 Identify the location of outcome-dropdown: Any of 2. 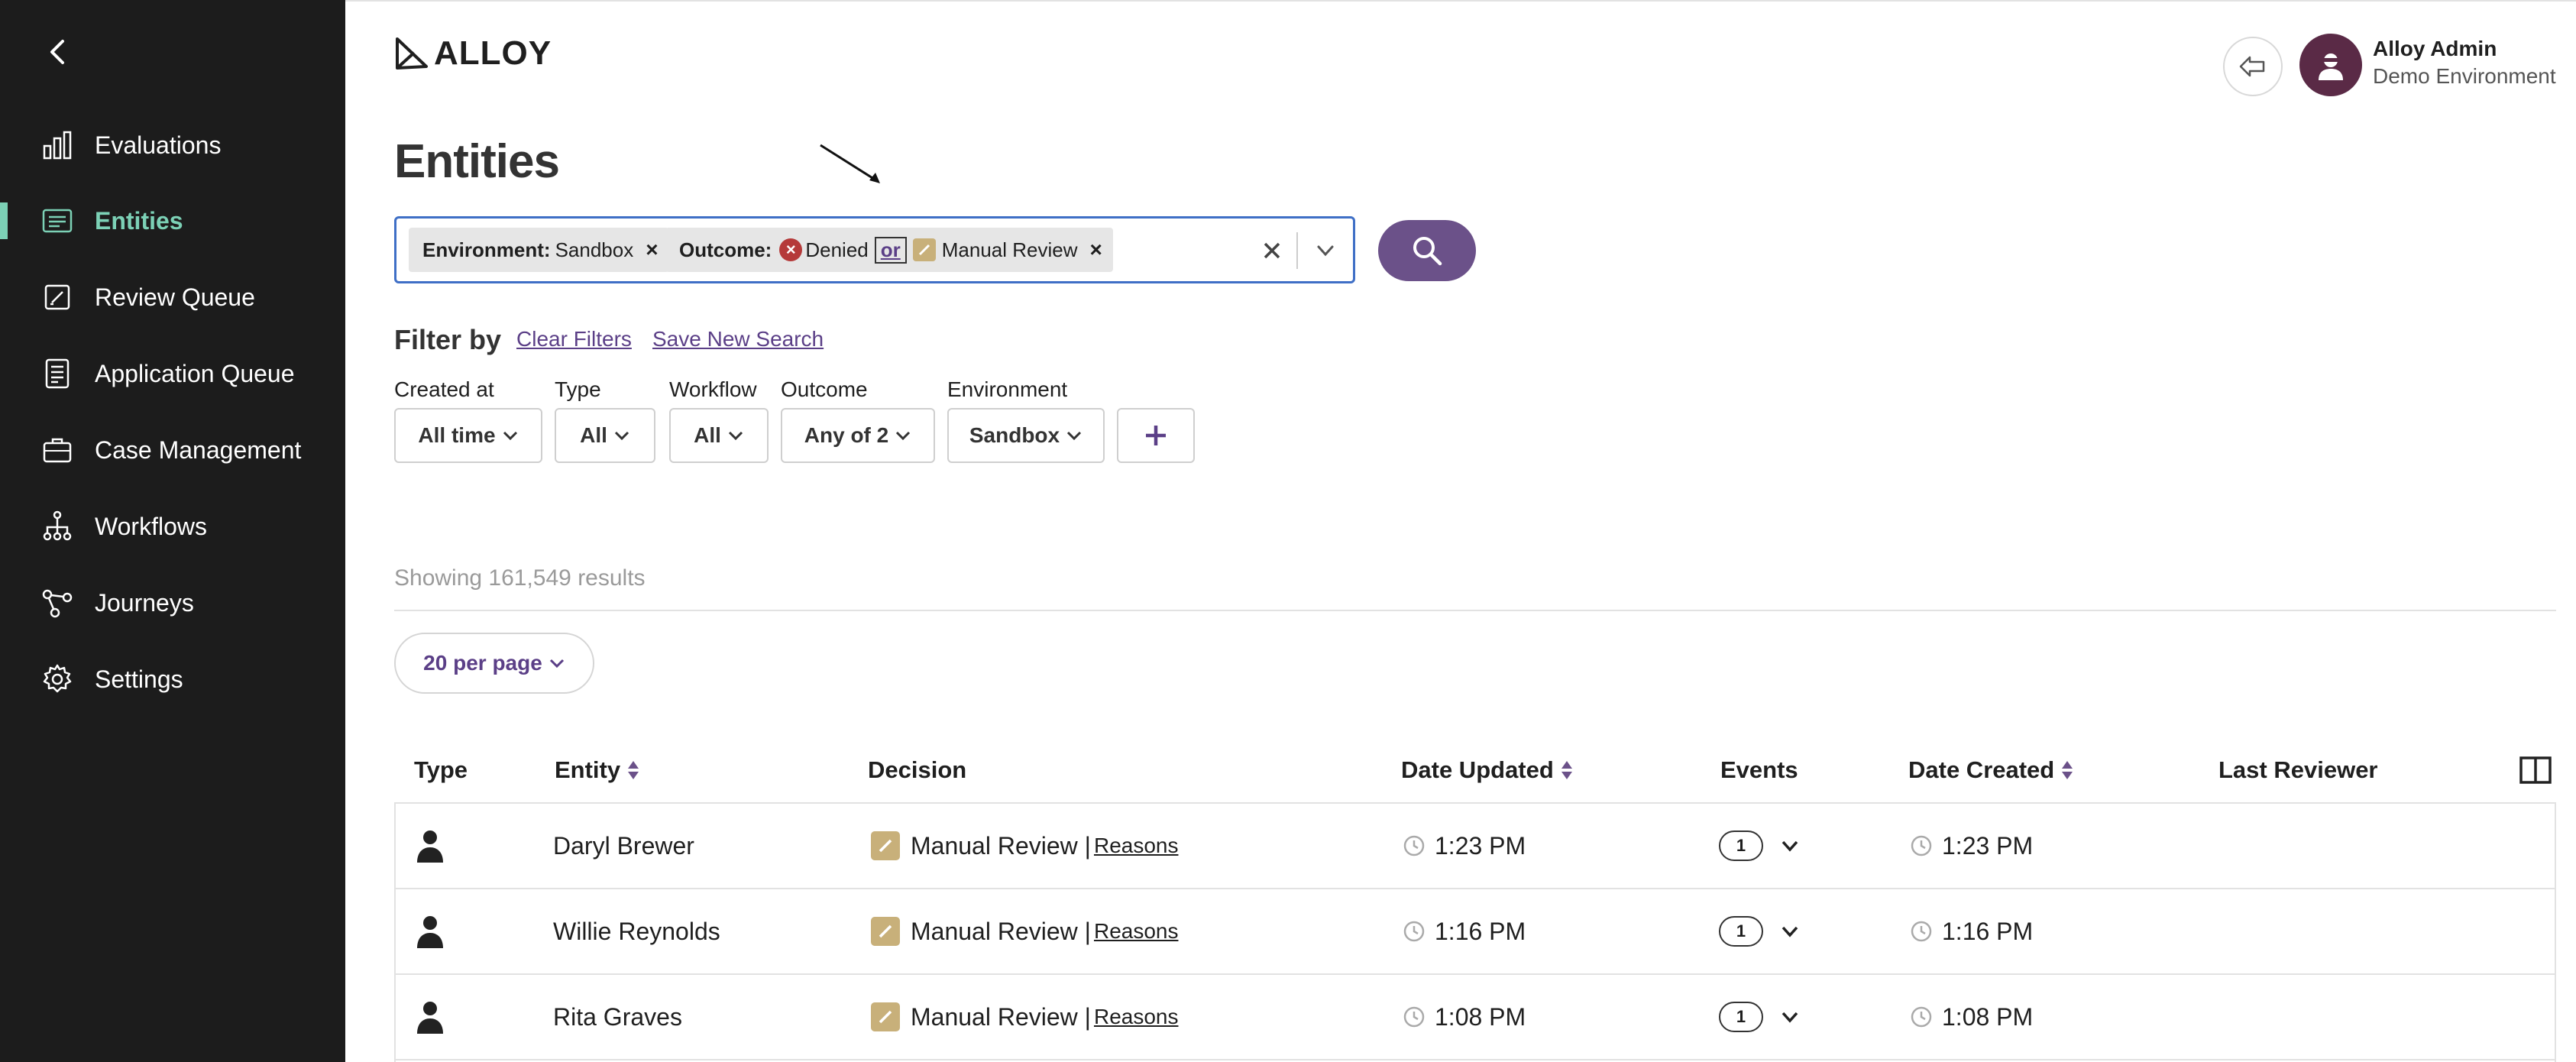
(858, 435).